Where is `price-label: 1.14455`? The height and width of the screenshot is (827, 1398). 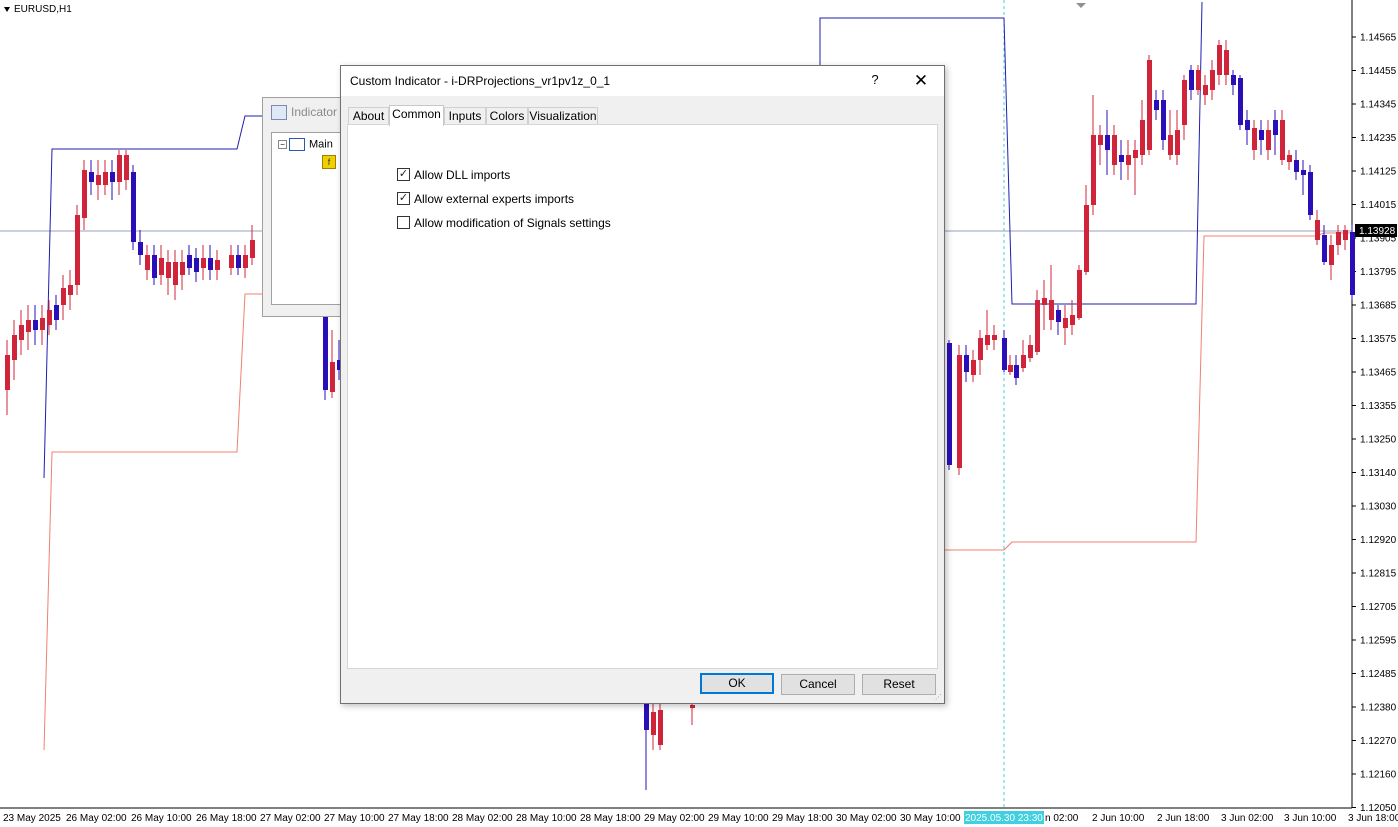 price-label: 1.14455 is located at coordinates (1378, 71).